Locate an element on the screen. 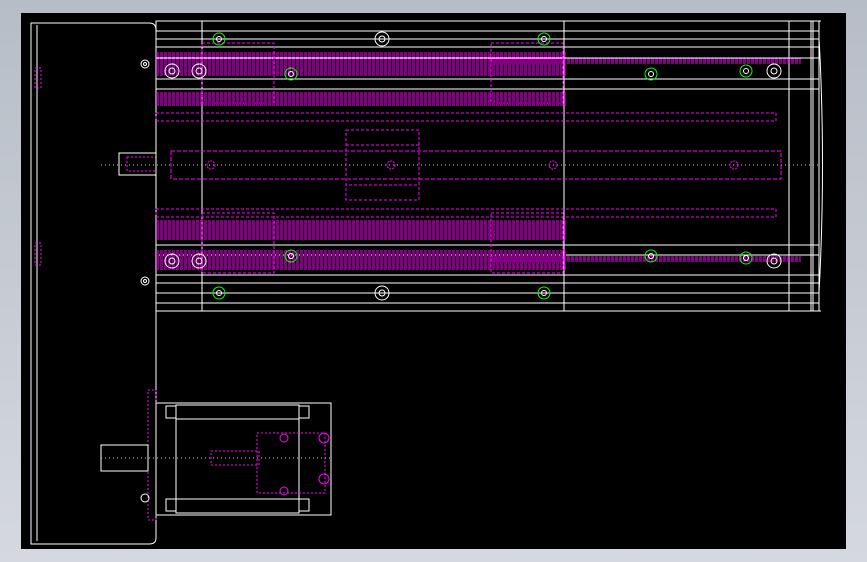 The width and height of the screenshot is (867, 562). slot-upper is located at coordinates (466, 117).